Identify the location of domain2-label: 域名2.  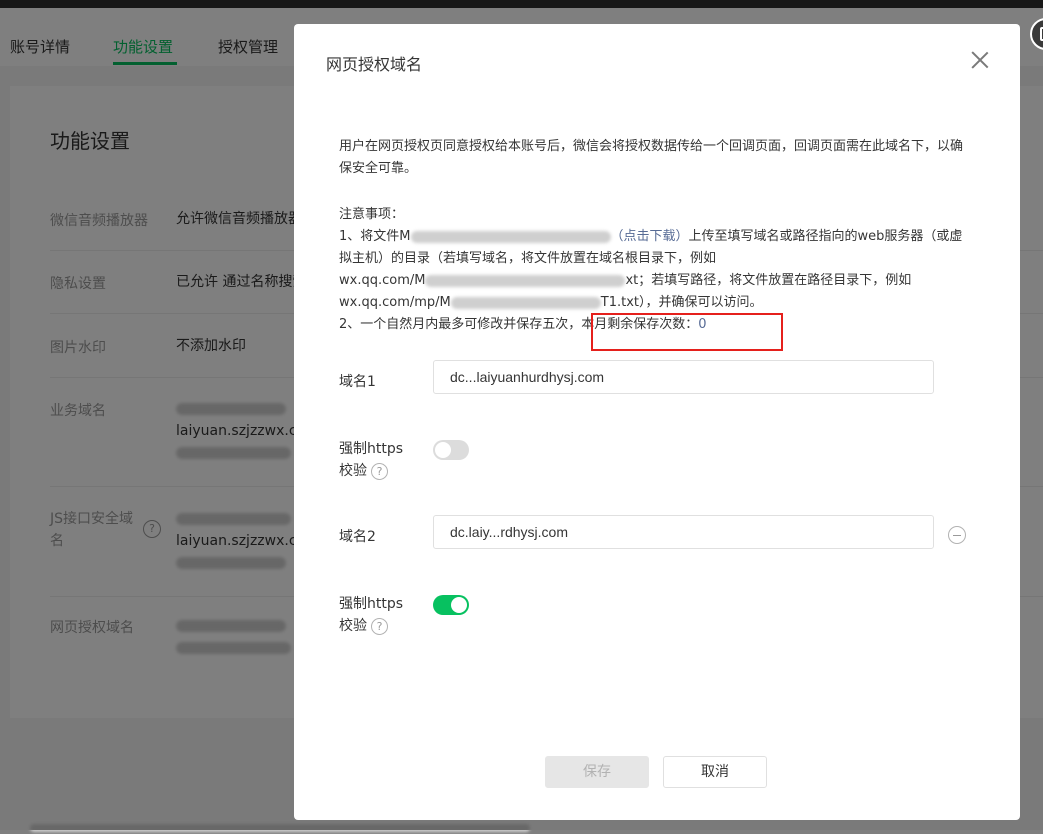
(357, 537).